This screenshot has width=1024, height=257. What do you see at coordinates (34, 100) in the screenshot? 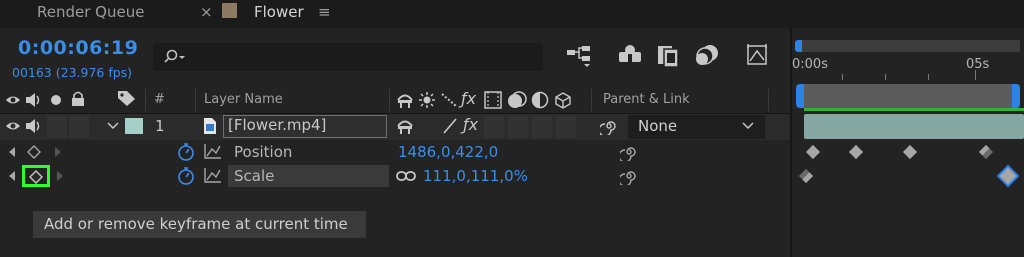
I see `speaker-icon` at bounding box center [34, 100].